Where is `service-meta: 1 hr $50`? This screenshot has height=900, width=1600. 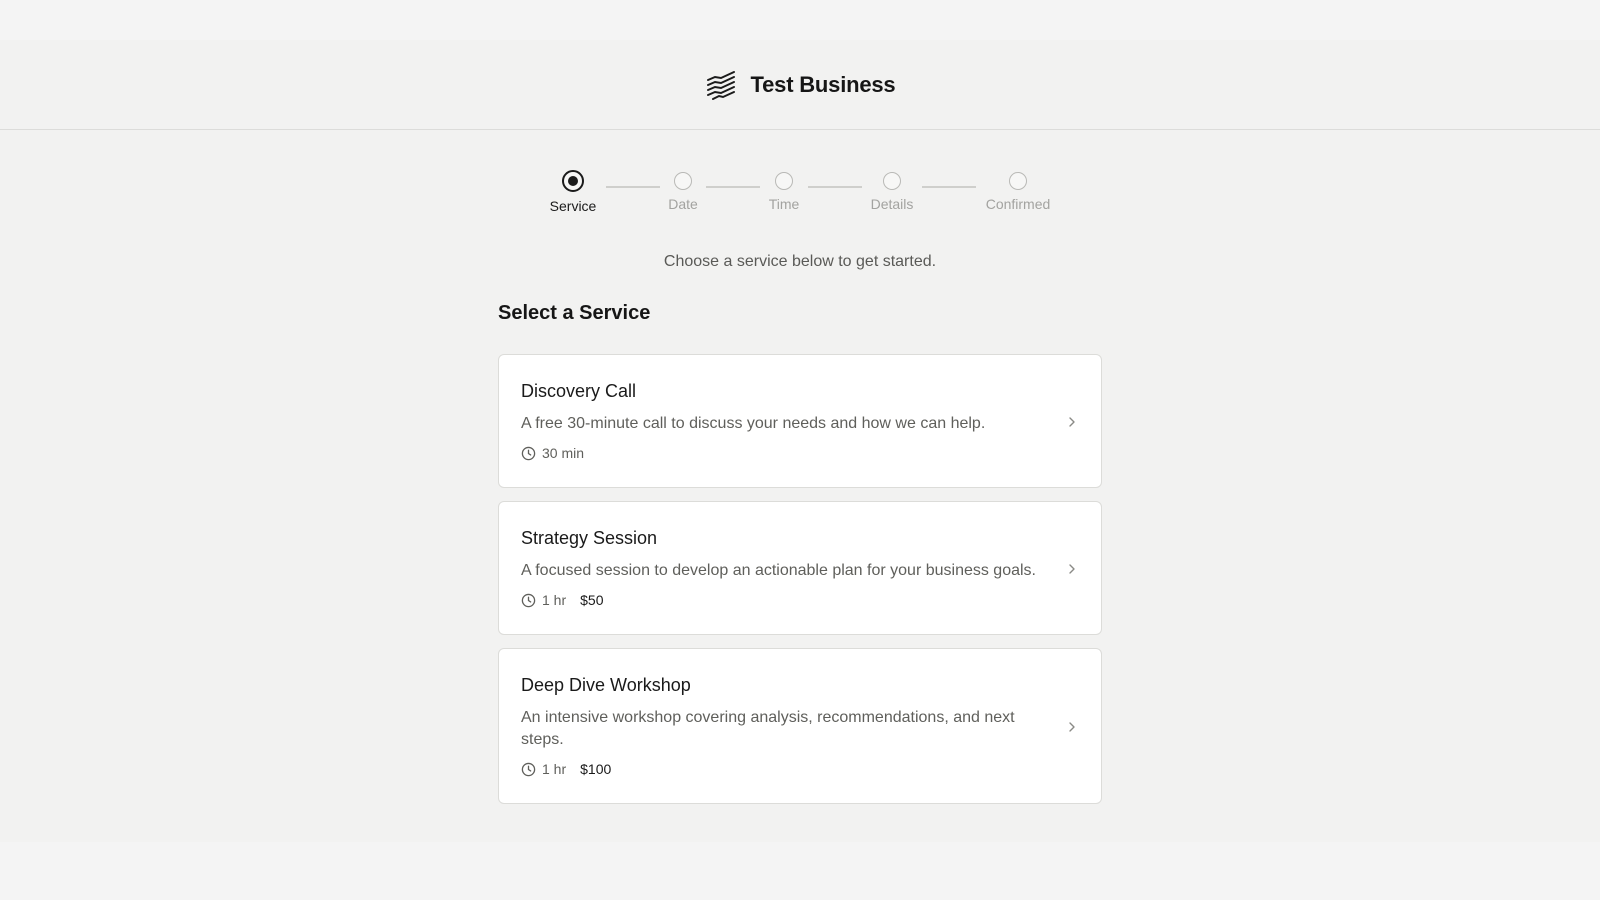
service-meta: 1 hr $50 is located at coordinates (562, 600).